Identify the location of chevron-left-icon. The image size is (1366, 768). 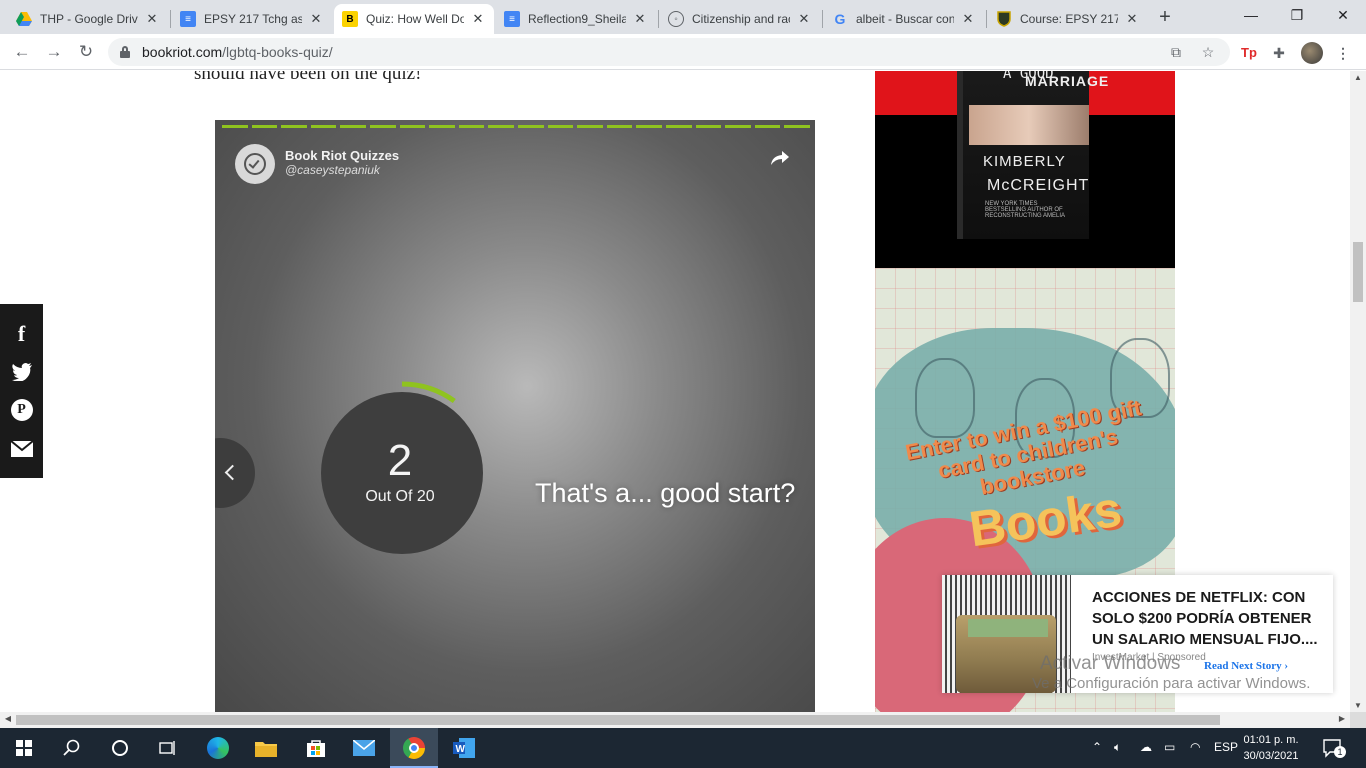
(232, 472).